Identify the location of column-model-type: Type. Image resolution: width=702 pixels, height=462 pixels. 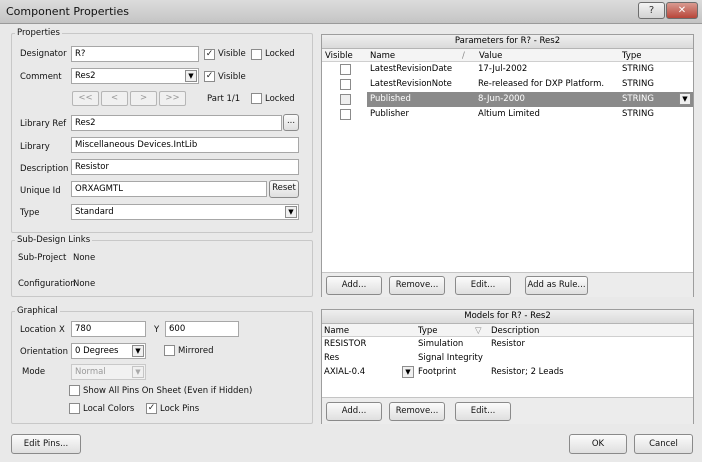
(428, 331).